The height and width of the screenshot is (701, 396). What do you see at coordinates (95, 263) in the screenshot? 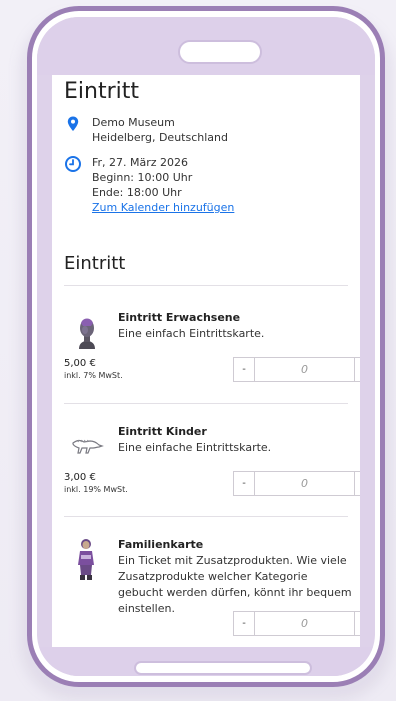
I see `section-title: Eintritt` at bounding box center [95, 263].